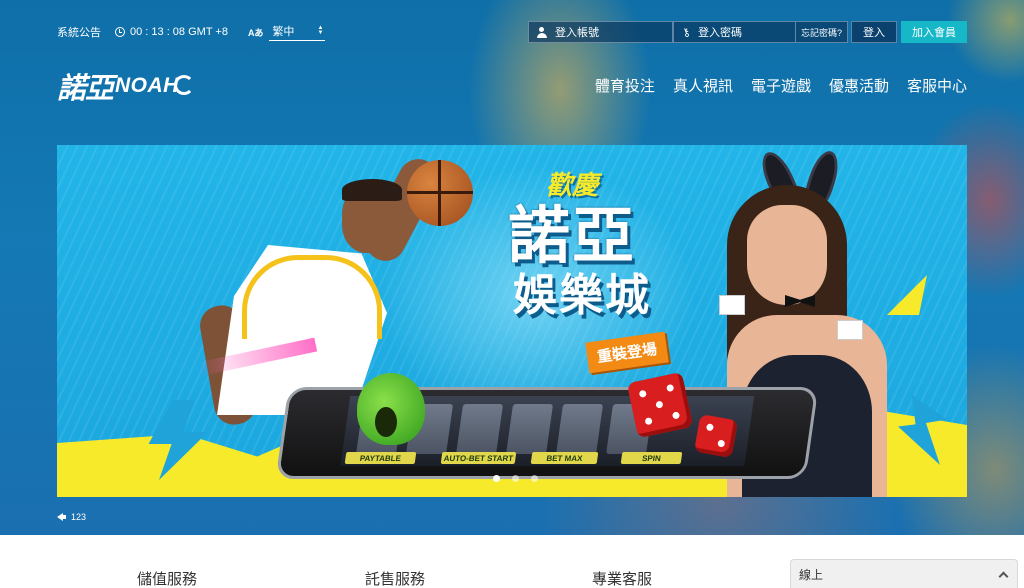 The height and width of the screenshot is (588, 1024). Describe the element at coordinates (781, 85) in the screenshot. I see `nav-item-slots: 電子遊戲` at that location.